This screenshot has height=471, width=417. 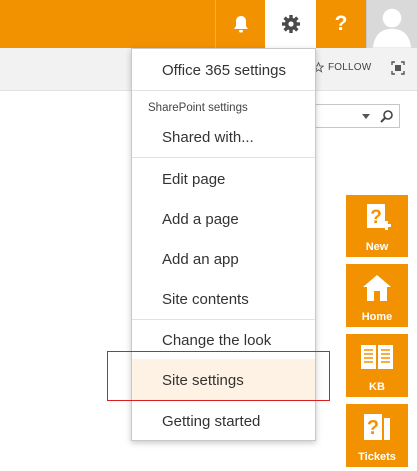 I want to click on menu-item-getting-started: Getting started, so click(x=223, y=422).